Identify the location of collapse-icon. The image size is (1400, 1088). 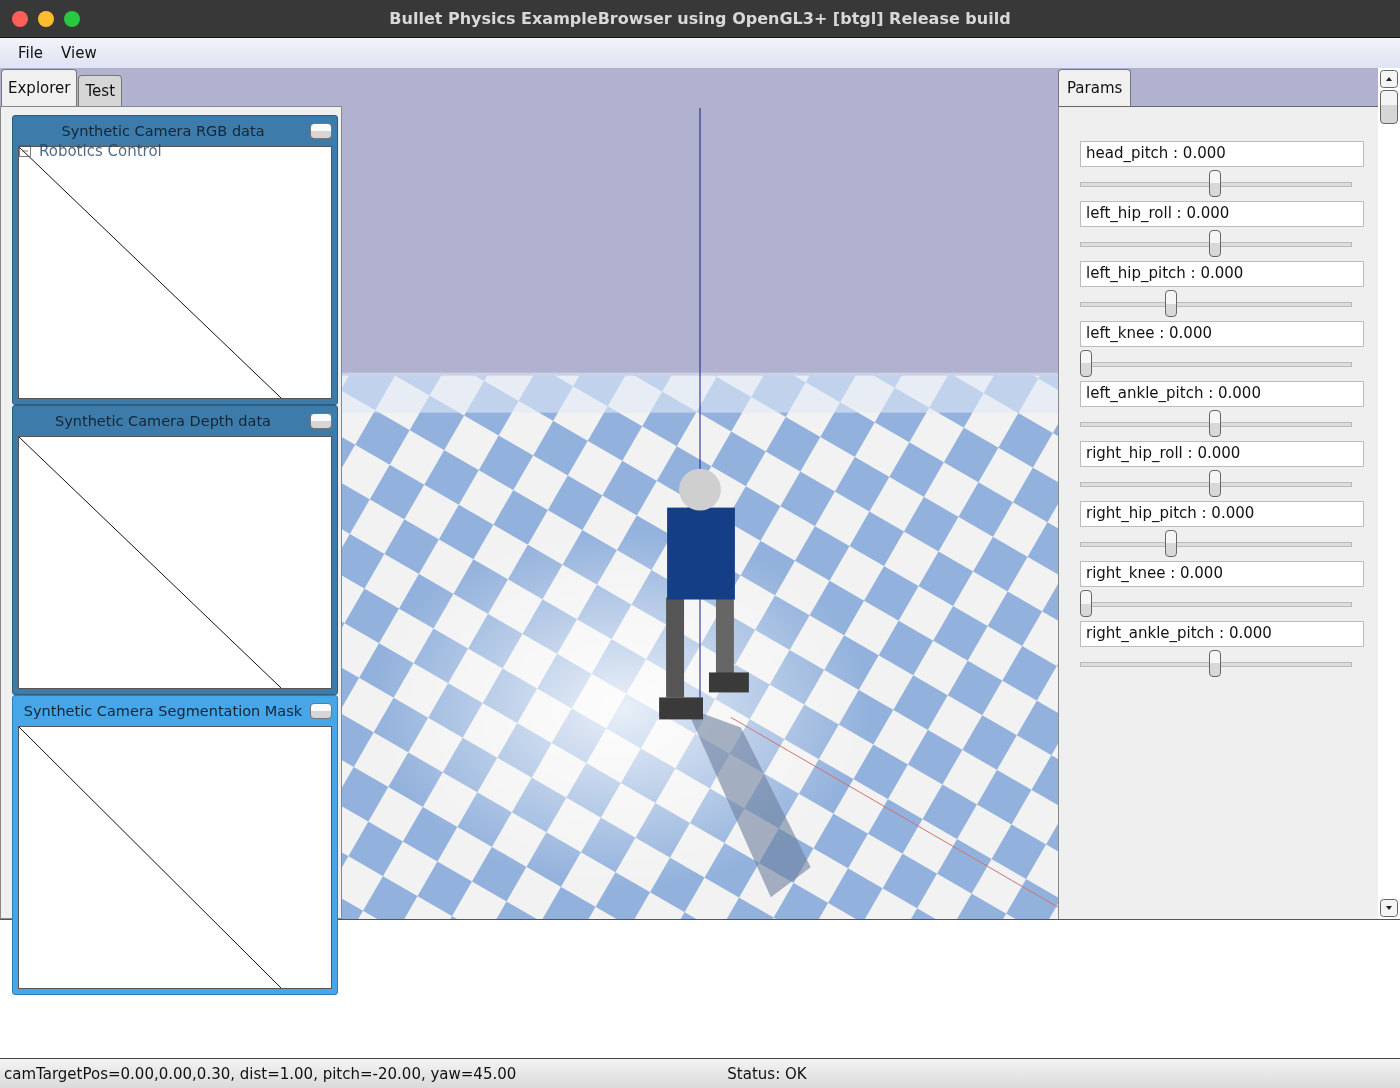
(25, 150).